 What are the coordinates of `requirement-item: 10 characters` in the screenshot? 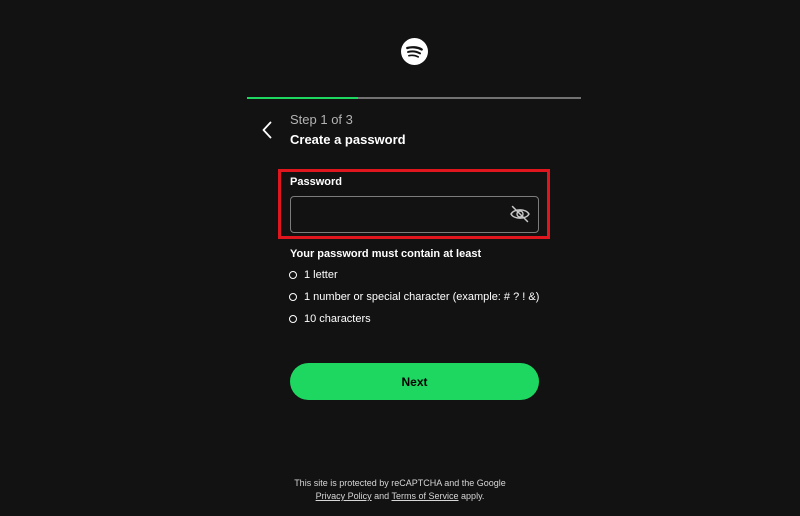 It's located at (330, 319).